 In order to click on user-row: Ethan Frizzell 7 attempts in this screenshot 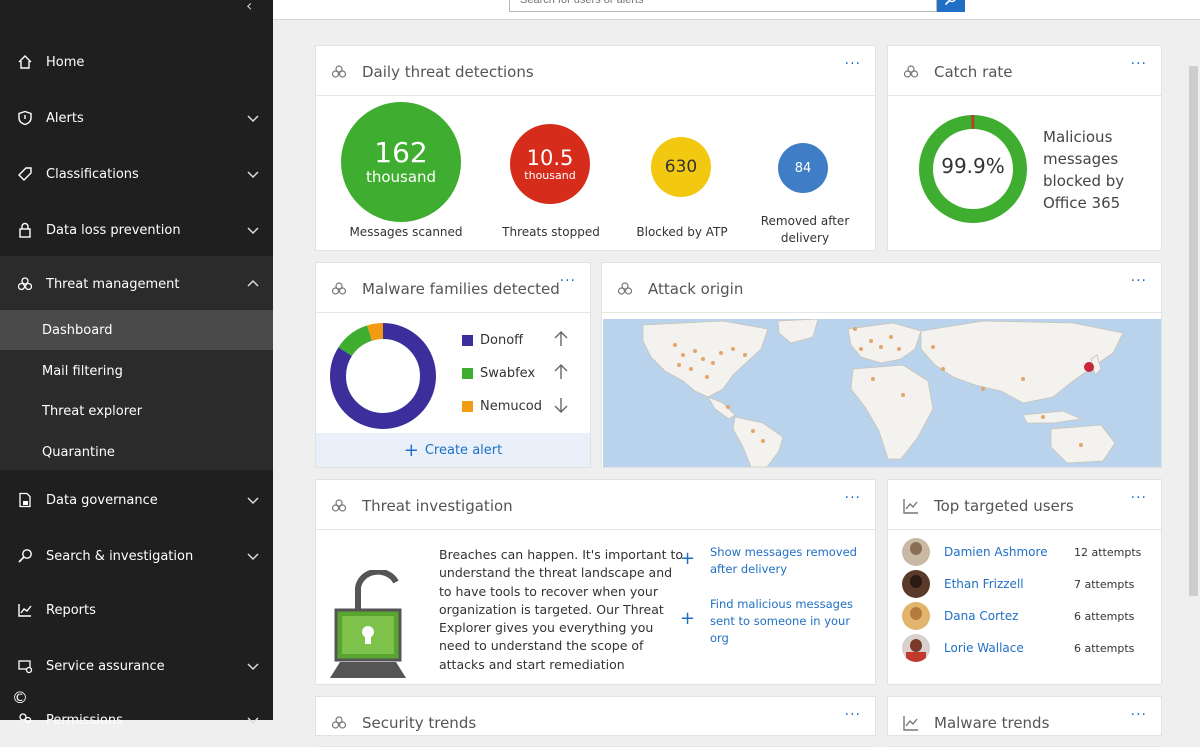, I will do `click(1027, 584)`.